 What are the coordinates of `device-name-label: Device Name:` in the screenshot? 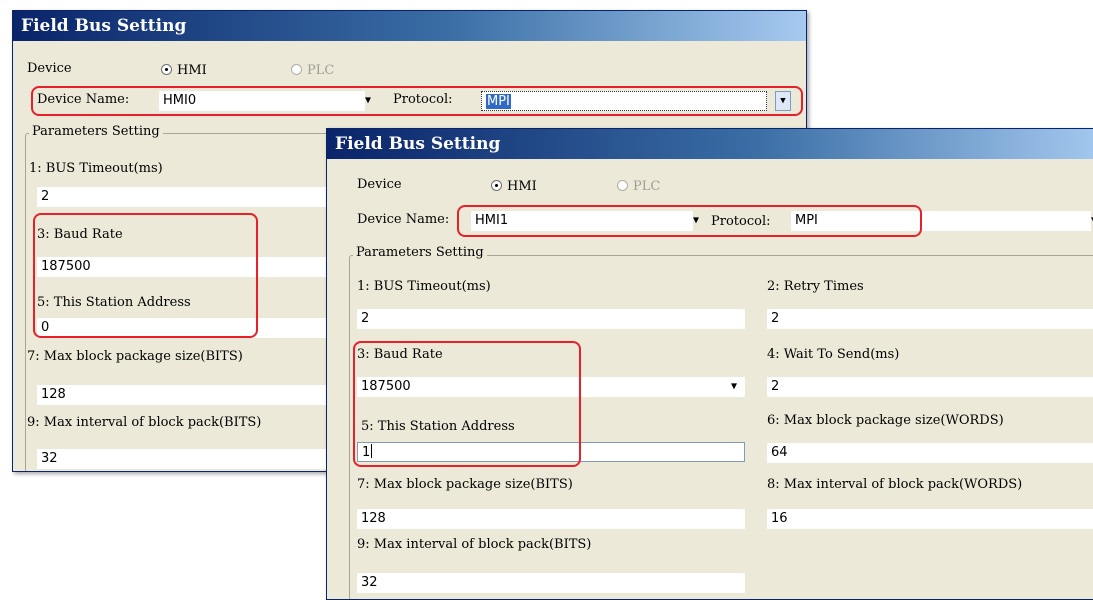 It's located at (403, 219).